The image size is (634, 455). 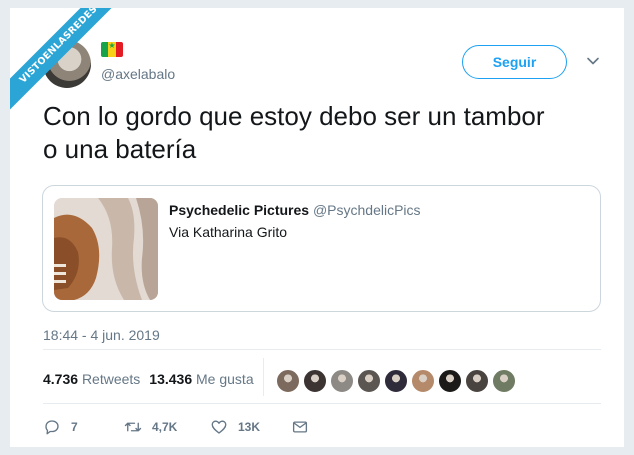 I want to click on envelope-icon, so click(x=300, y=427).